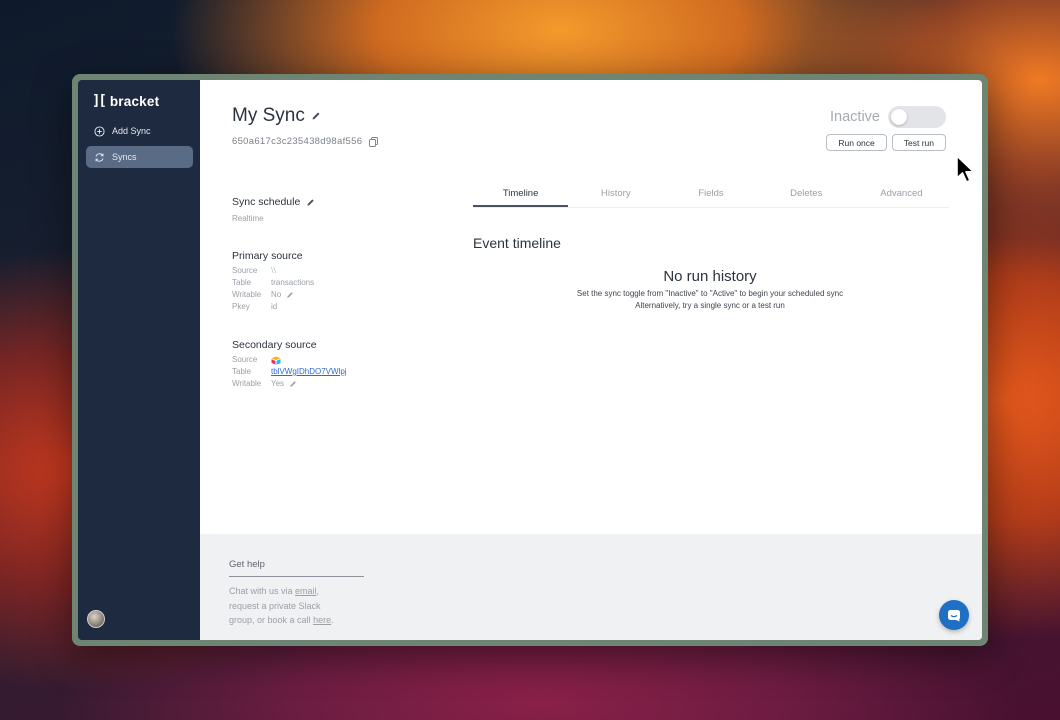 This screenshot has height=720, width=1060. I want to click on sidebar-item-add-sync: Add Sync, so click(139, 131).